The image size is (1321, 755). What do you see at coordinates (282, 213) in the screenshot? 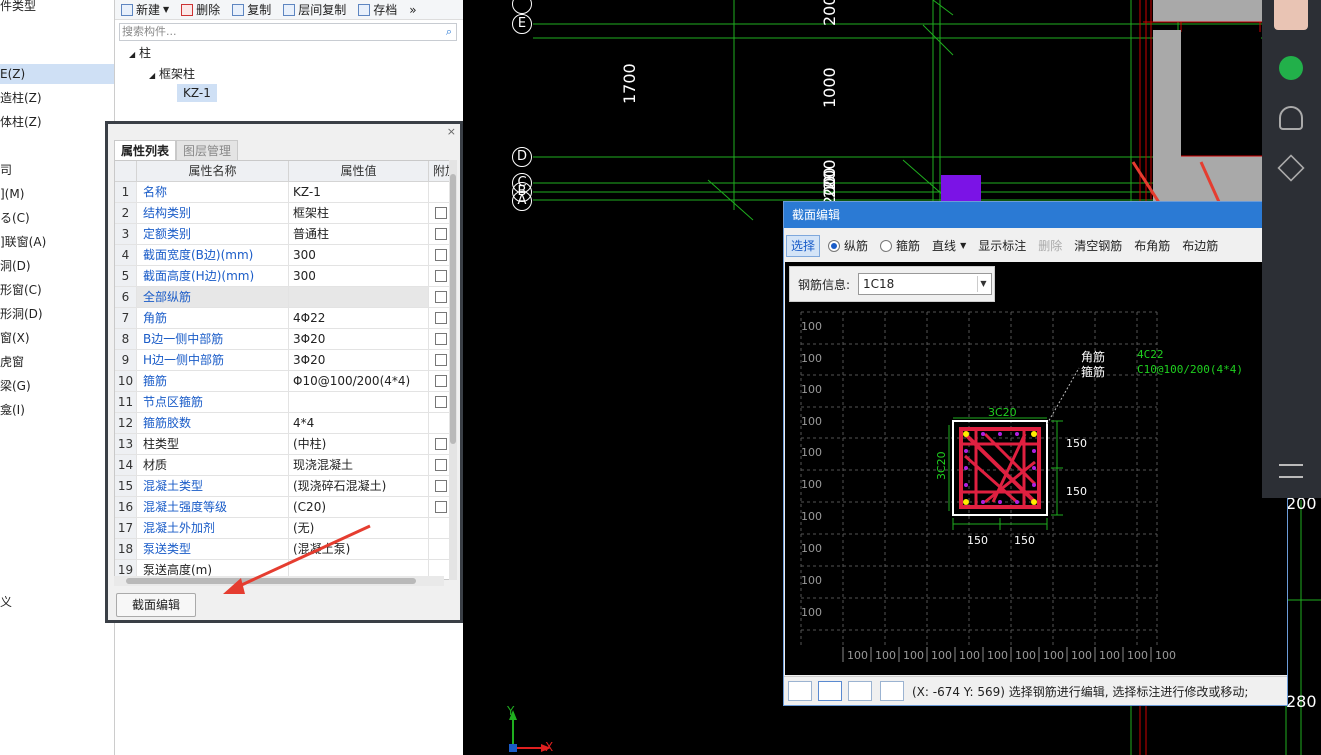
I see `property-row: 2 结构类别 框架柱` at bounding box center [282, 213].